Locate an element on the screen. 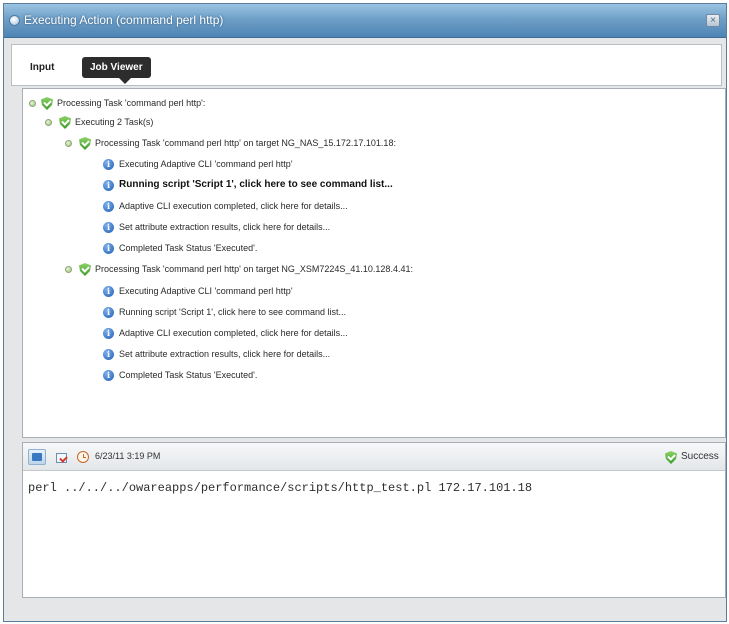 The height and width of the screenshot is (624, 729). job-timestamp: 6/23/11 3:19 PM is located at coordinates (128, 456).